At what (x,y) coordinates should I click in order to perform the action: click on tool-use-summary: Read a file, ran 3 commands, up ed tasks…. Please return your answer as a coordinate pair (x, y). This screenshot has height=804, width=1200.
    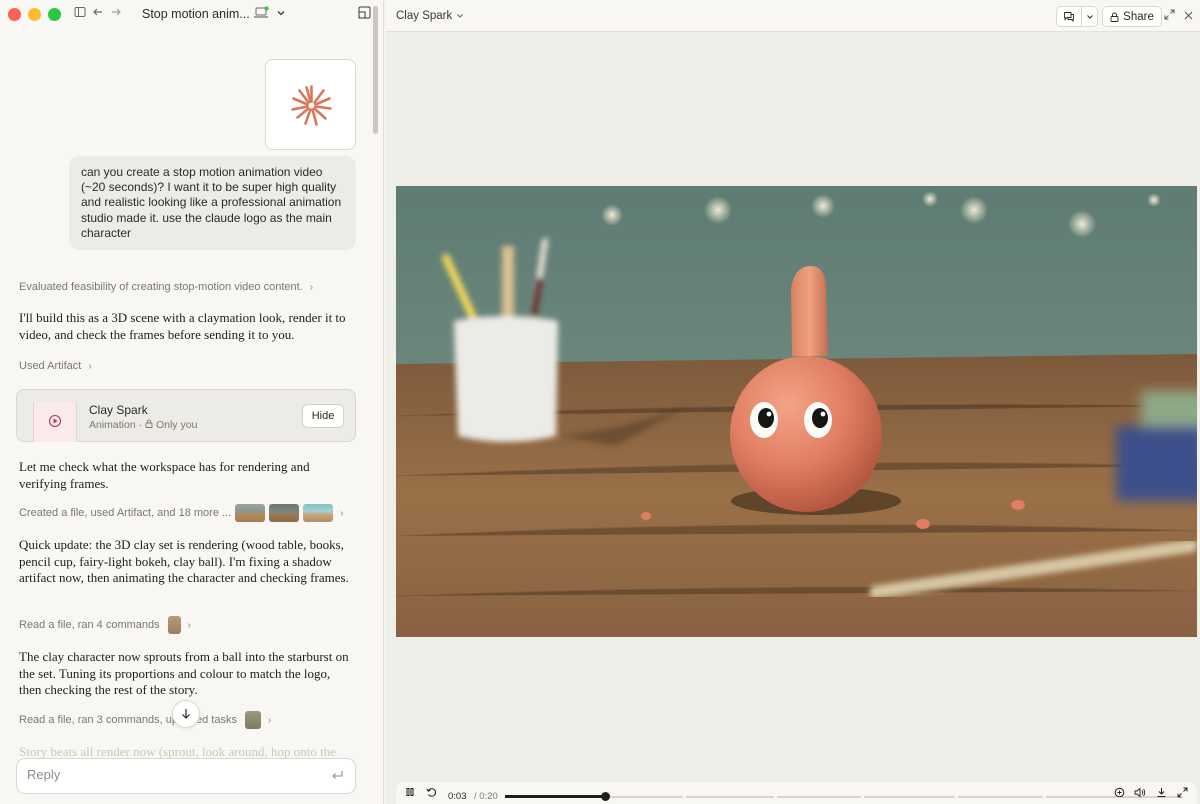
    Looking at the image, I should click on (145, 720).